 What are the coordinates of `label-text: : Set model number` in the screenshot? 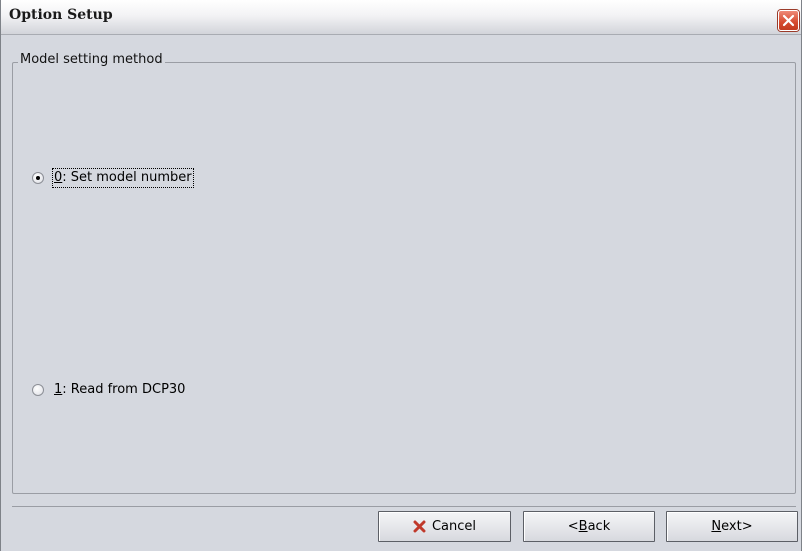 It's located at (127, 177).